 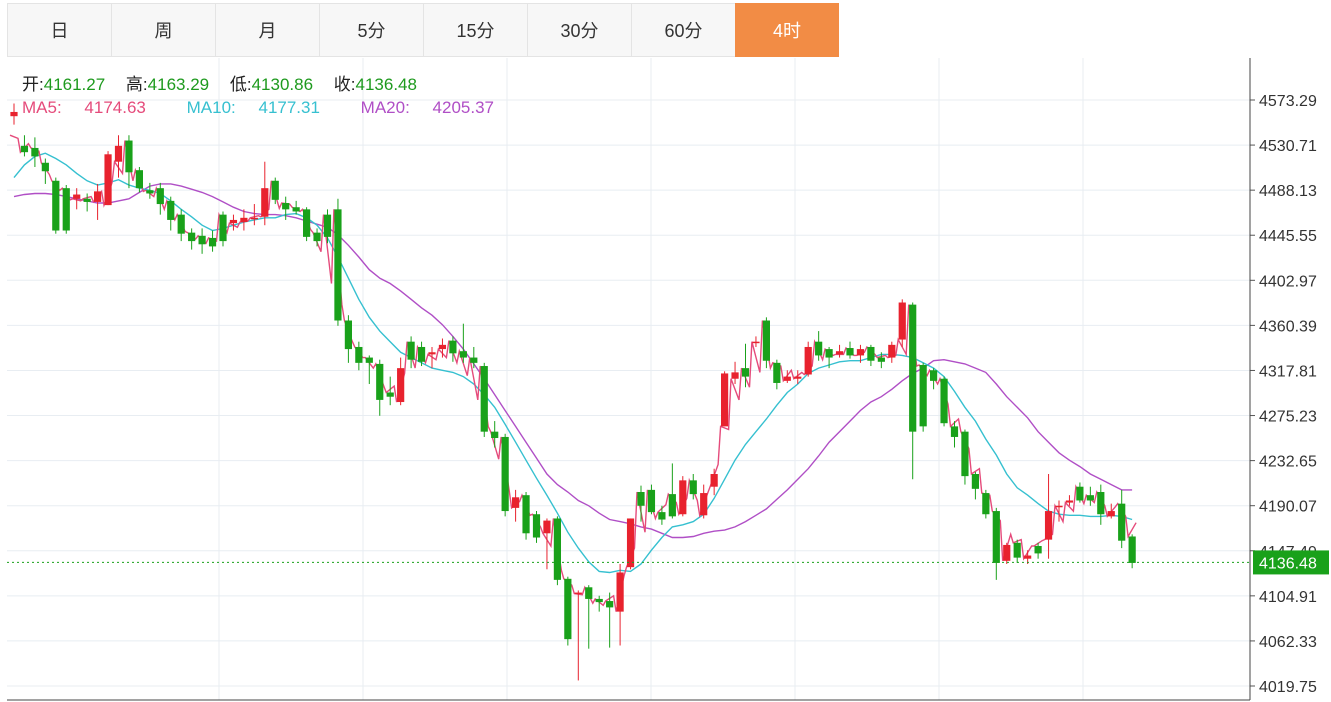 What do you see at coordinates (1288, 236) in the screenshot?
I see `y-tick-label: 4445.55` at bounding box center [1288, 236].